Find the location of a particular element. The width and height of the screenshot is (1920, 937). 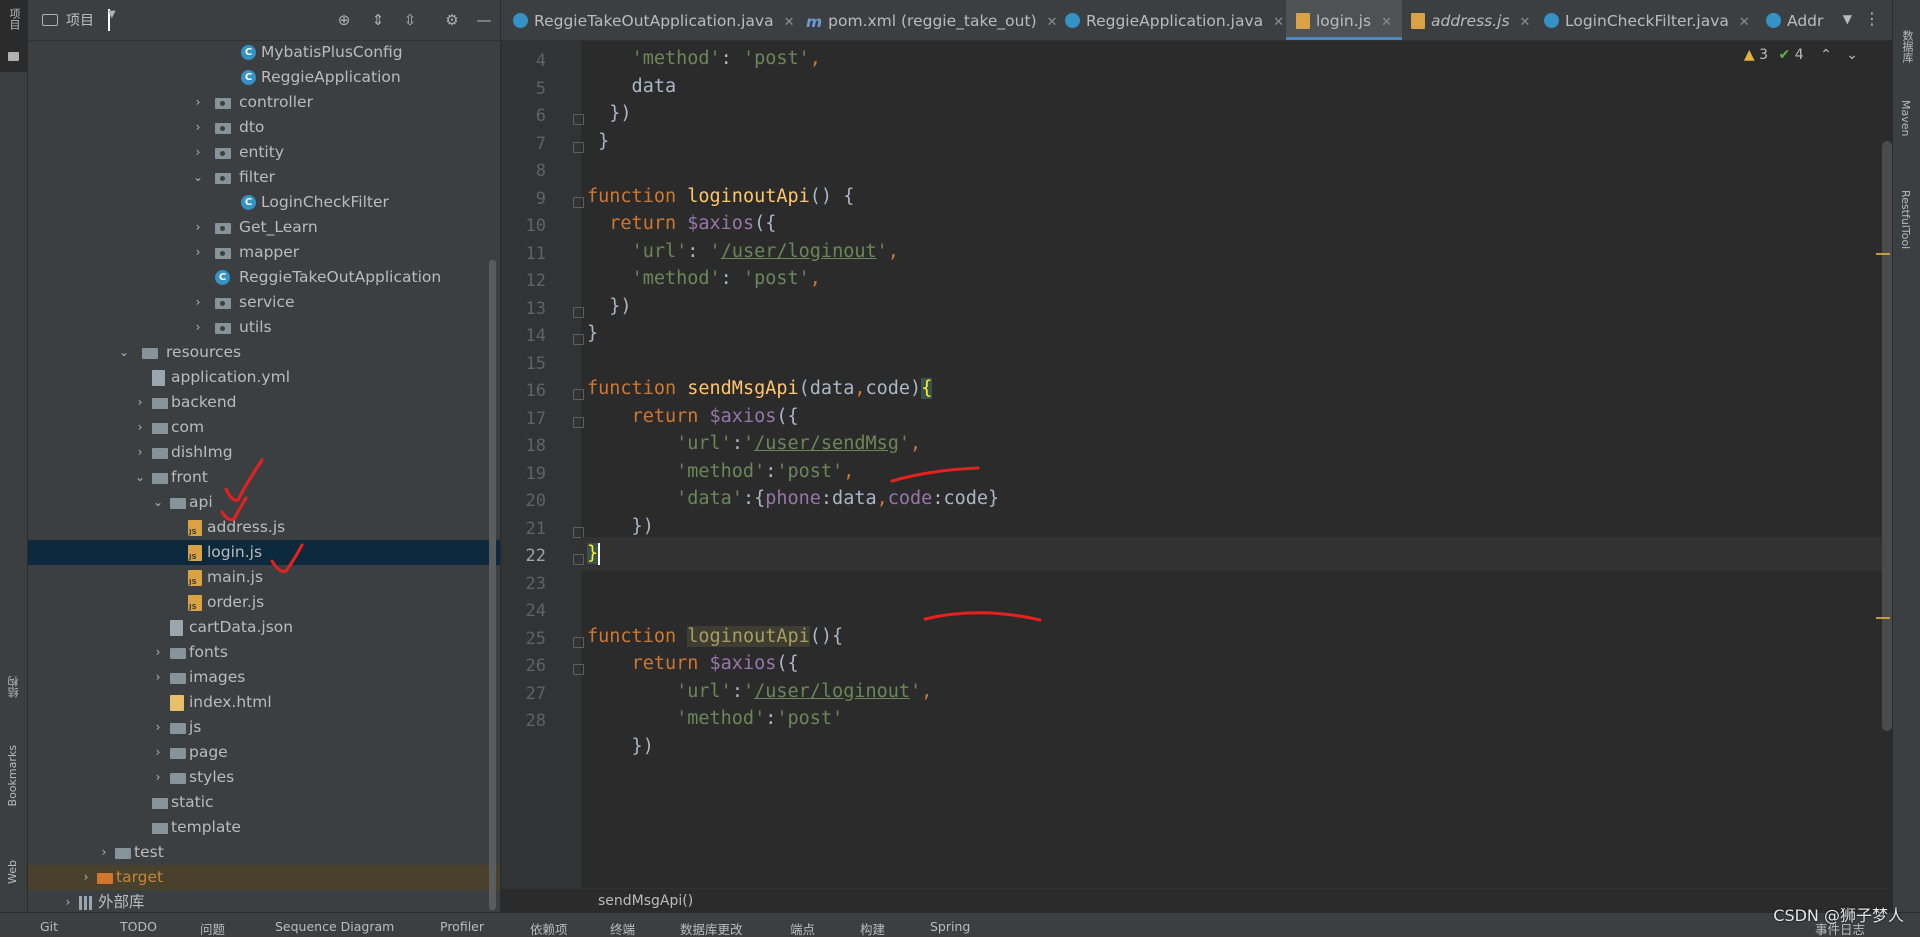

tree-item: › utils is located at coordinates (264, 327).